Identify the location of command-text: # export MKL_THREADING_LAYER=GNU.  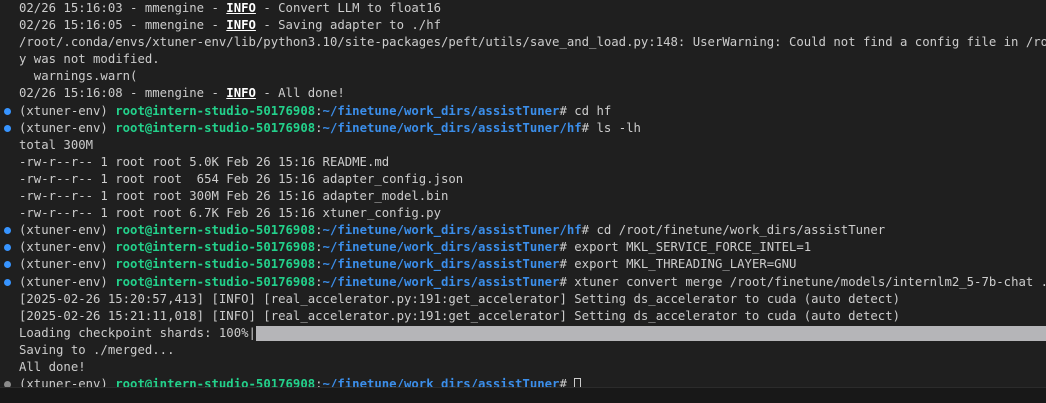
(678, 264).